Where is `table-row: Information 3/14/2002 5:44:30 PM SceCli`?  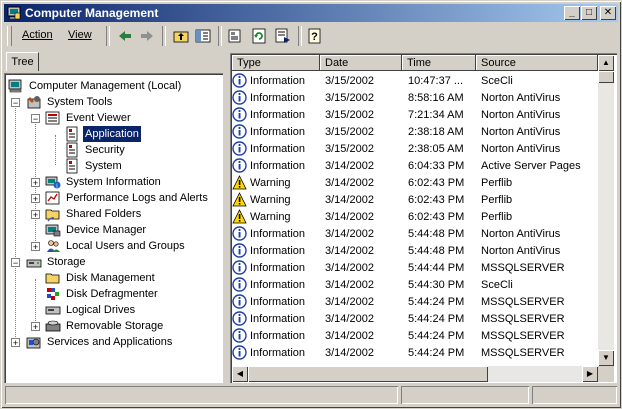 table-row: Information 3/14/2002 5:44:30 PM SceCli is located at coordinates (415, 285).